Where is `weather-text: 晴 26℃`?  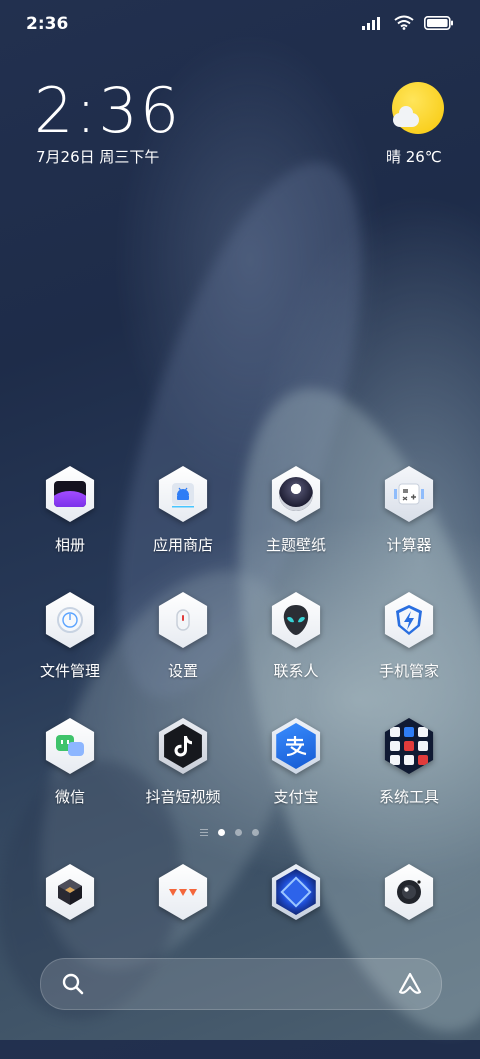 weather-text: 晴 26℃ is located at coordinates (414, 157).